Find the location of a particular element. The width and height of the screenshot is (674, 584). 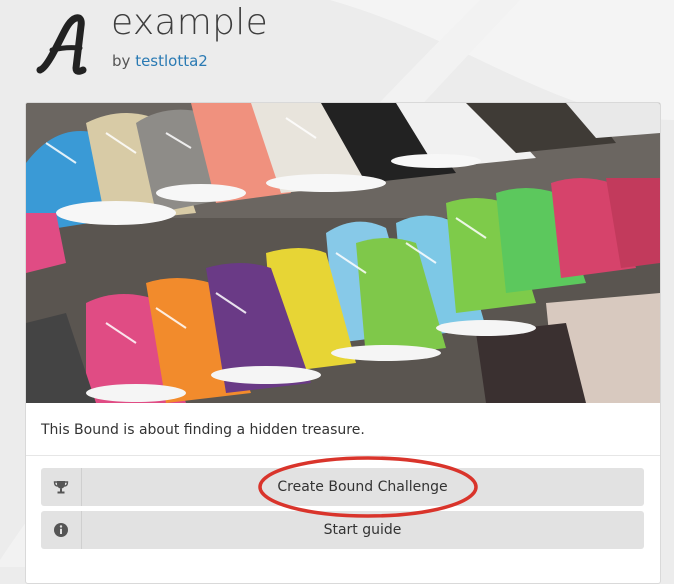

start-guide-button: Start guide is located at coordinates (342, 530).